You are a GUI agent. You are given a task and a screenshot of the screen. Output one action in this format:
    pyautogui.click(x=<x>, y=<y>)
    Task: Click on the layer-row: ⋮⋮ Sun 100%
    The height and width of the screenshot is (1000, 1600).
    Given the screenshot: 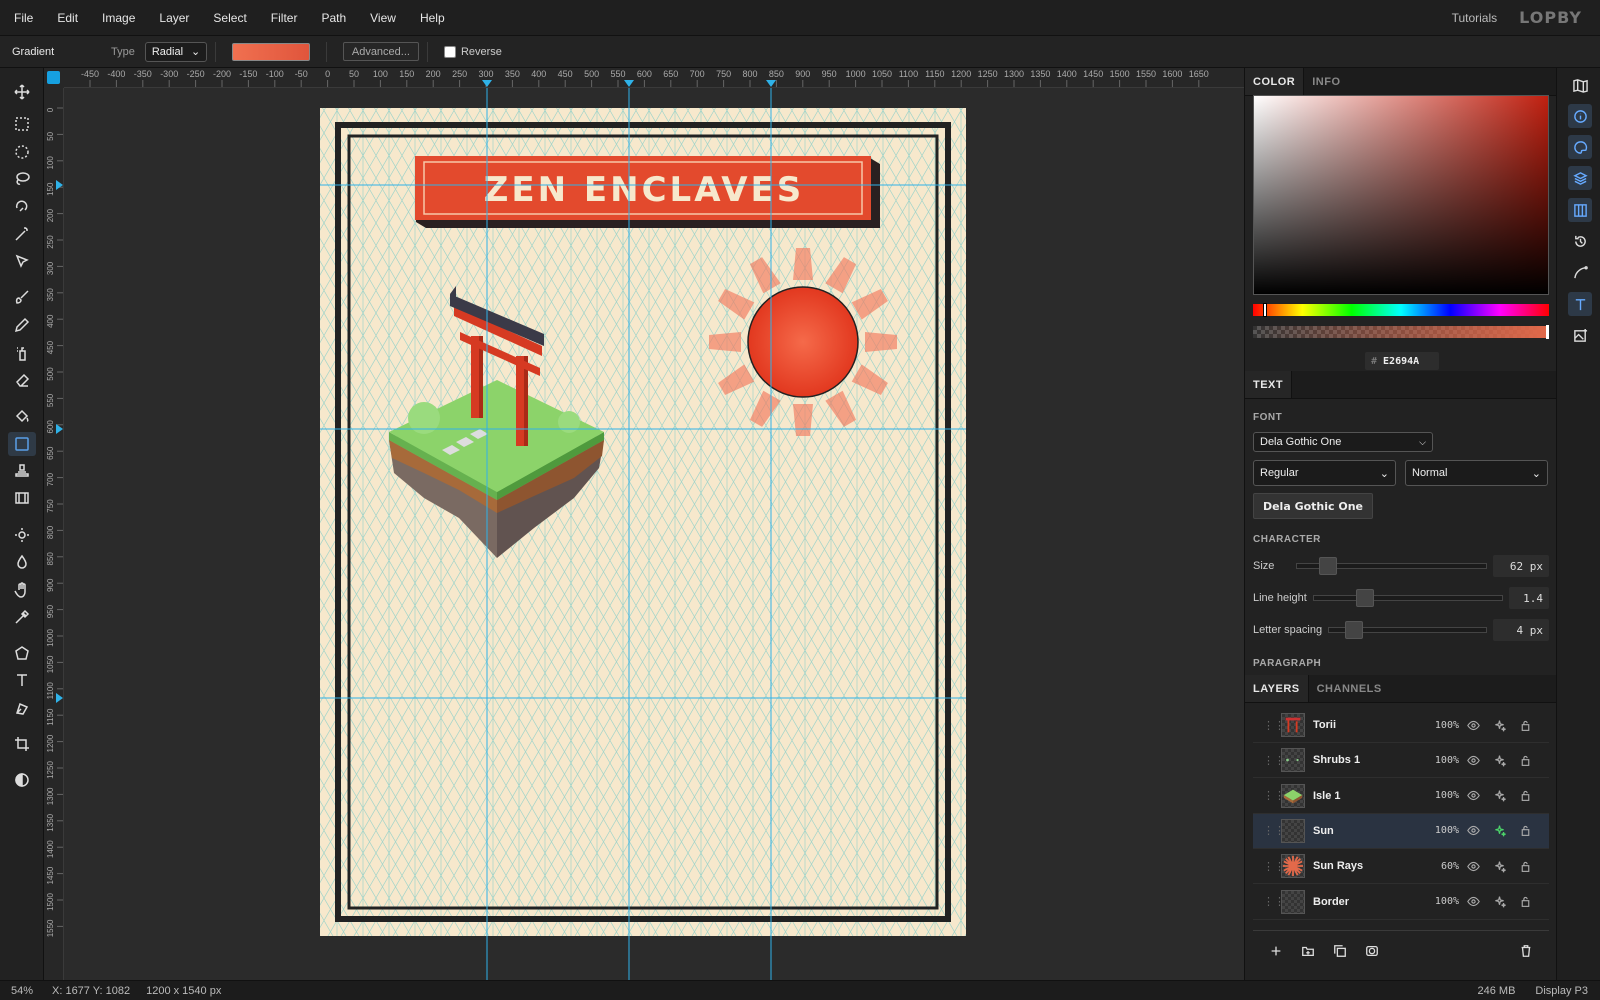 What is the action you would take?
    pyautogui.click(x=1401, y=831)
    